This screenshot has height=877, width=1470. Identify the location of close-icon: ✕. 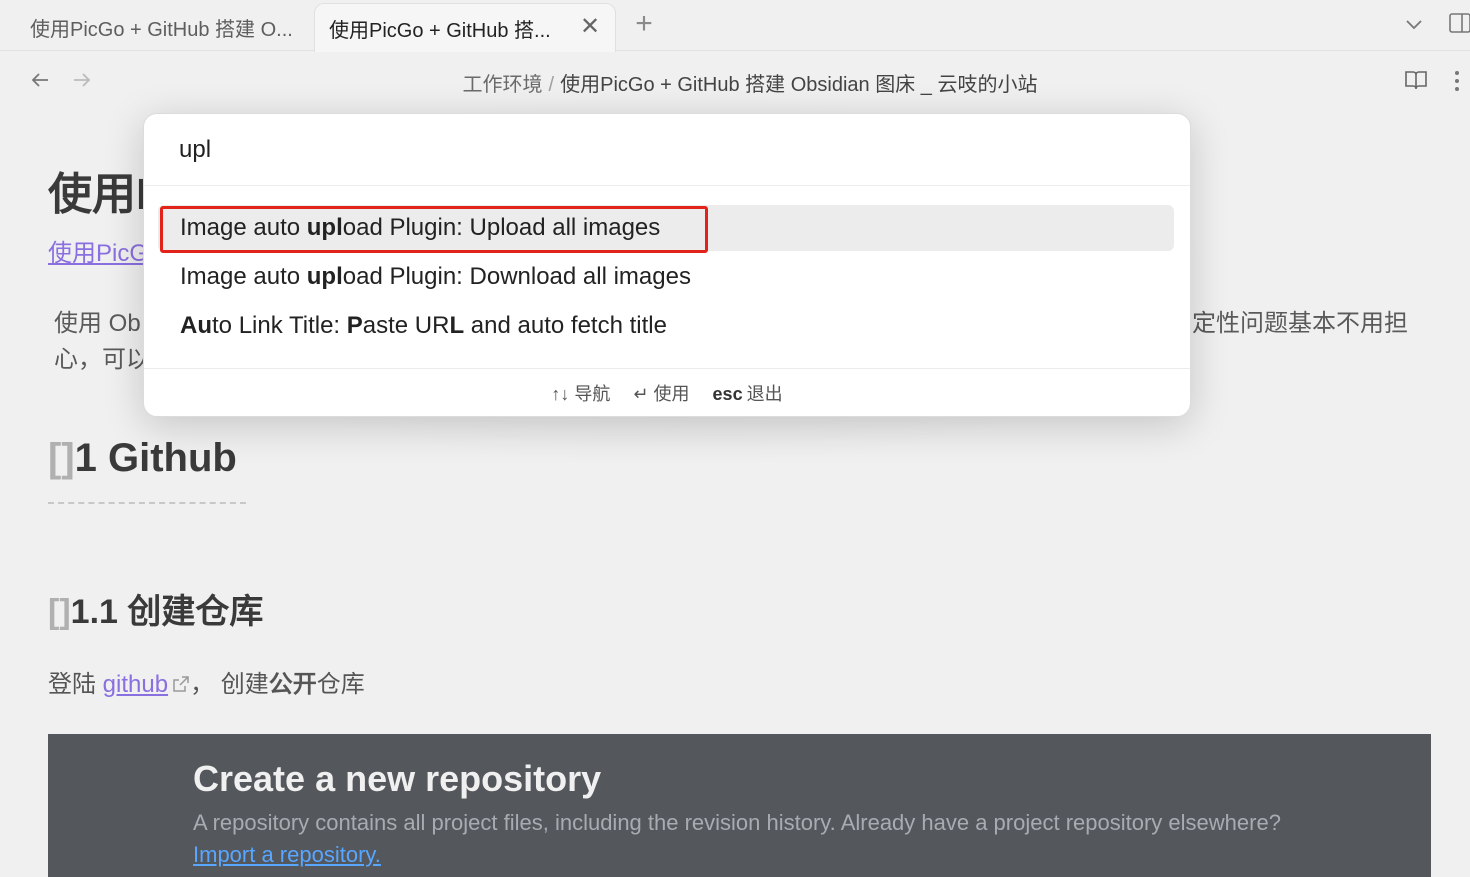
(590, 27).